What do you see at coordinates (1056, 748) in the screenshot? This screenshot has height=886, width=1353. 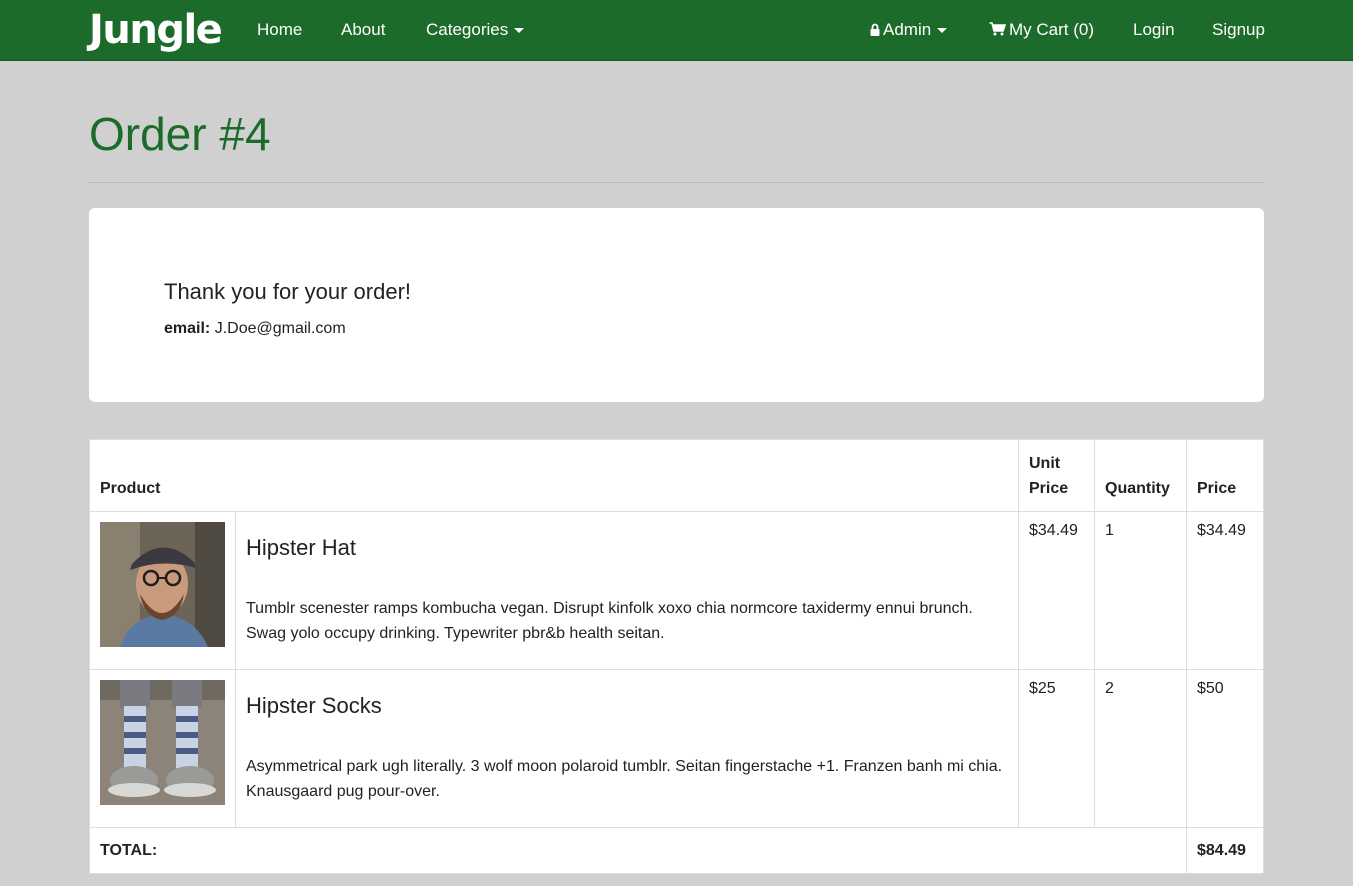 I see `unit-price-cell: $25` at bounding box center [1056, 748].